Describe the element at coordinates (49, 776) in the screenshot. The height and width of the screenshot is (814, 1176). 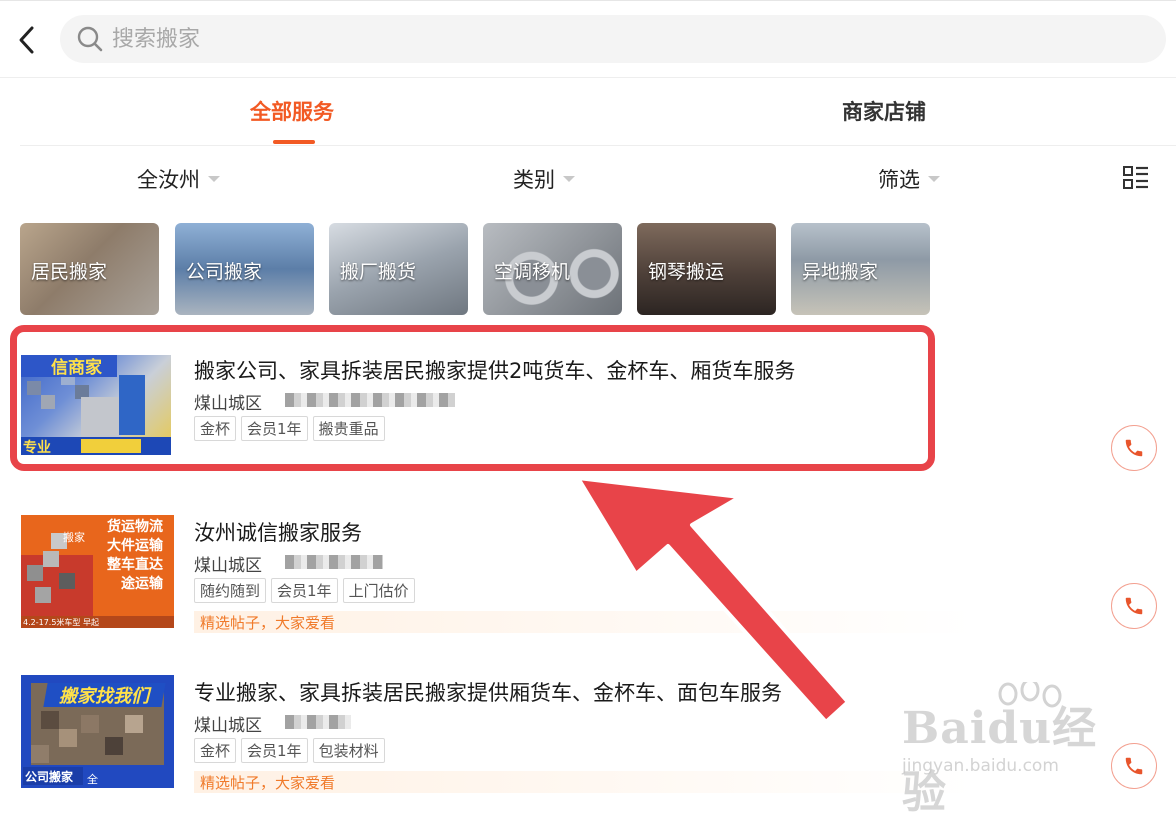
I see `thumb-text: 公司搬家` at that location.